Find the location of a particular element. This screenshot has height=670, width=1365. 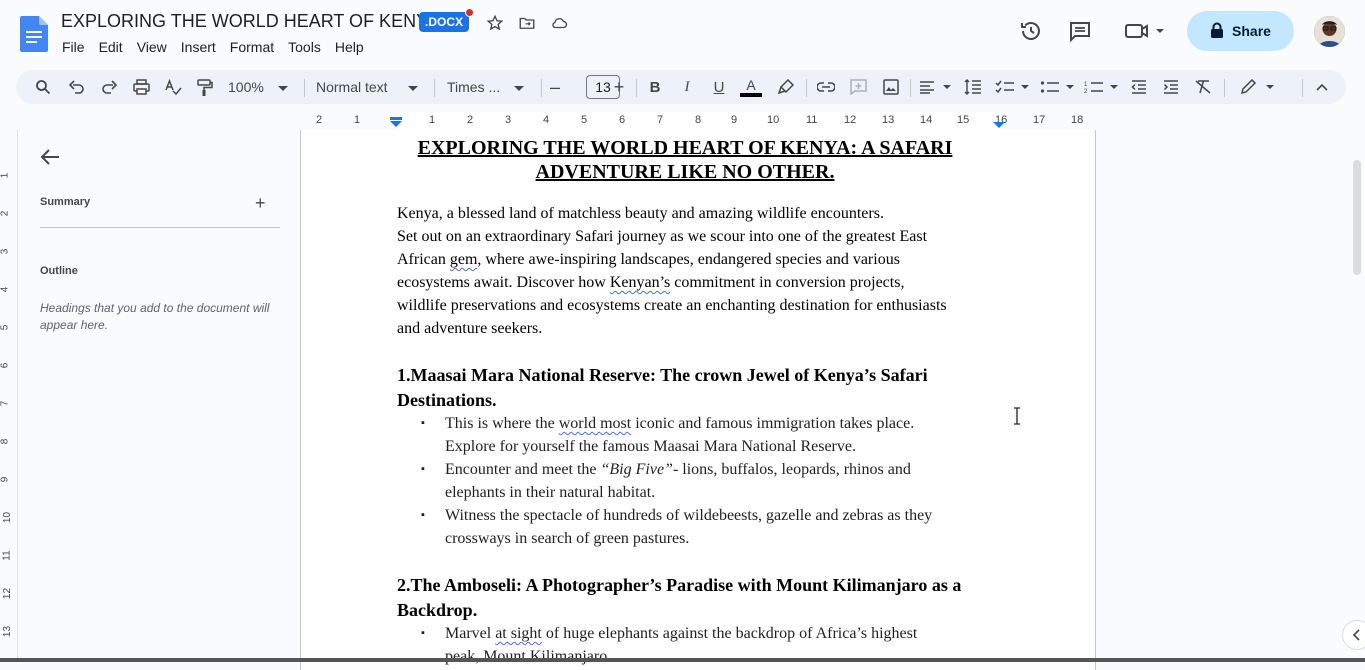

back-arrow-icon is located at coordinates (50, 159).